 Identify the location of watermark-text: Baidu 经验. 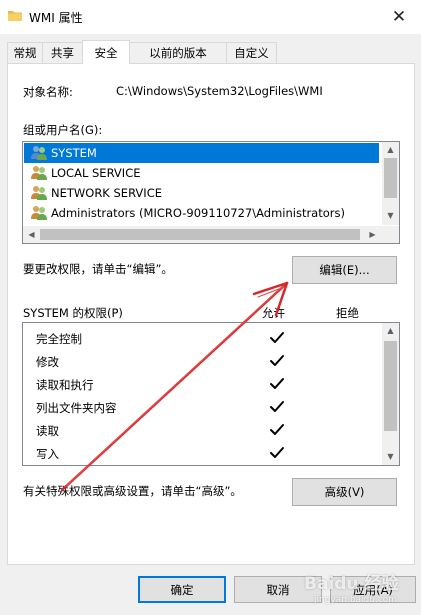
(351, 584).